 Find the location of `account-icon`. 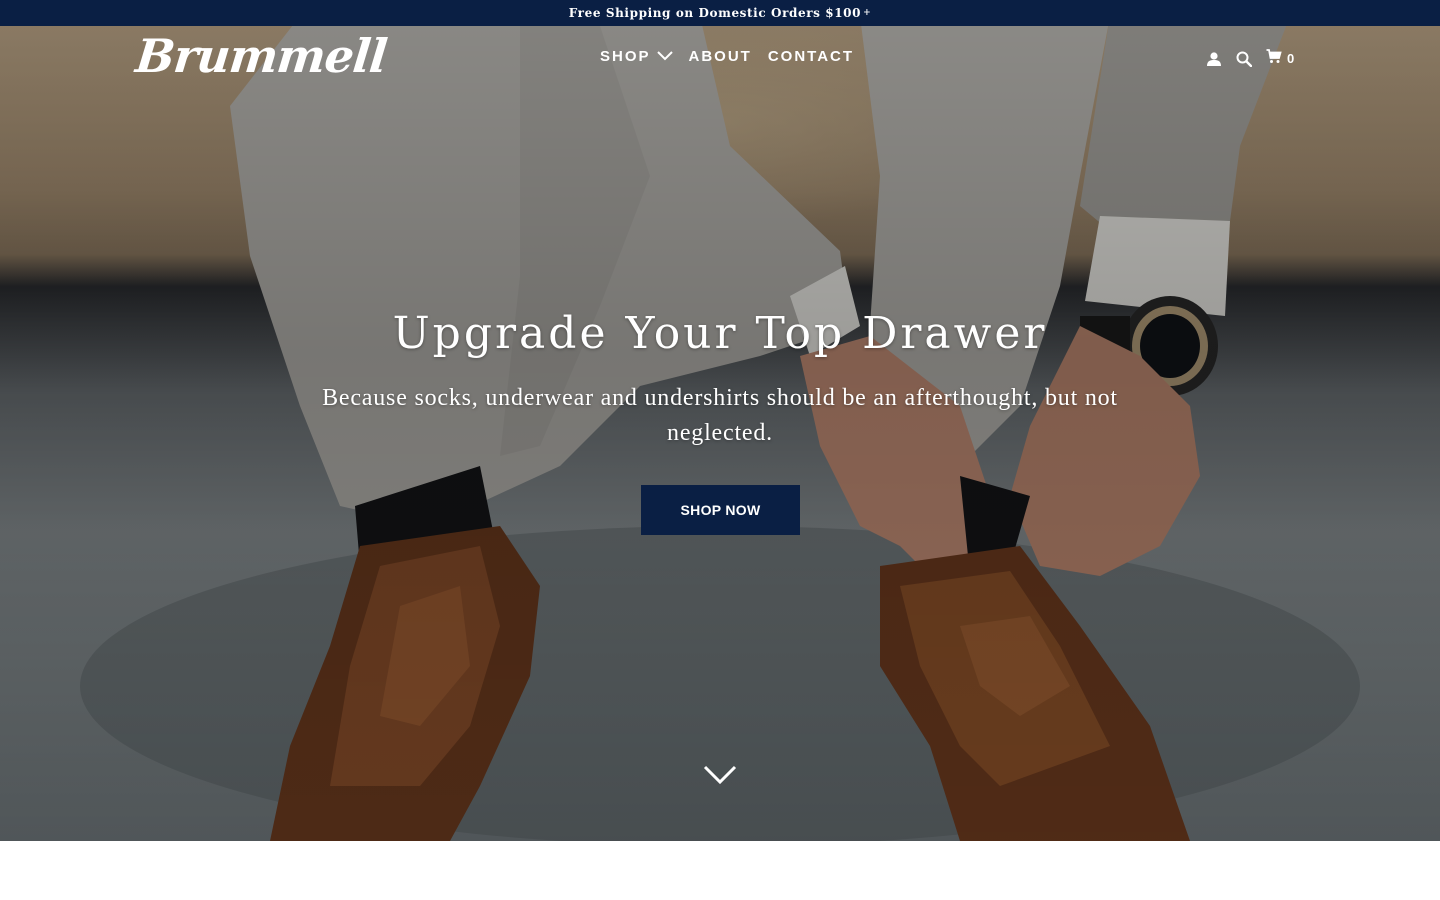

account-icon is located at coordinates (1214, 59).